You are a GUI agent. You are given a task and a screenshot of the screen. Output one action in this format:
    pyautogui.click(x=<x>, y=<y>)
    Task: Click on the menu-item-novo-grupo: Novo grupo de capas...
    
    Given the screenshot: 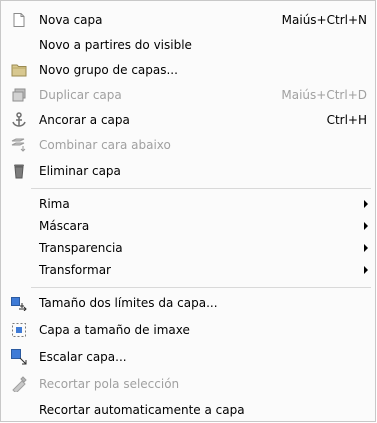 What is the action you would take?
    pyautogui.click(x=188, y=70)
    